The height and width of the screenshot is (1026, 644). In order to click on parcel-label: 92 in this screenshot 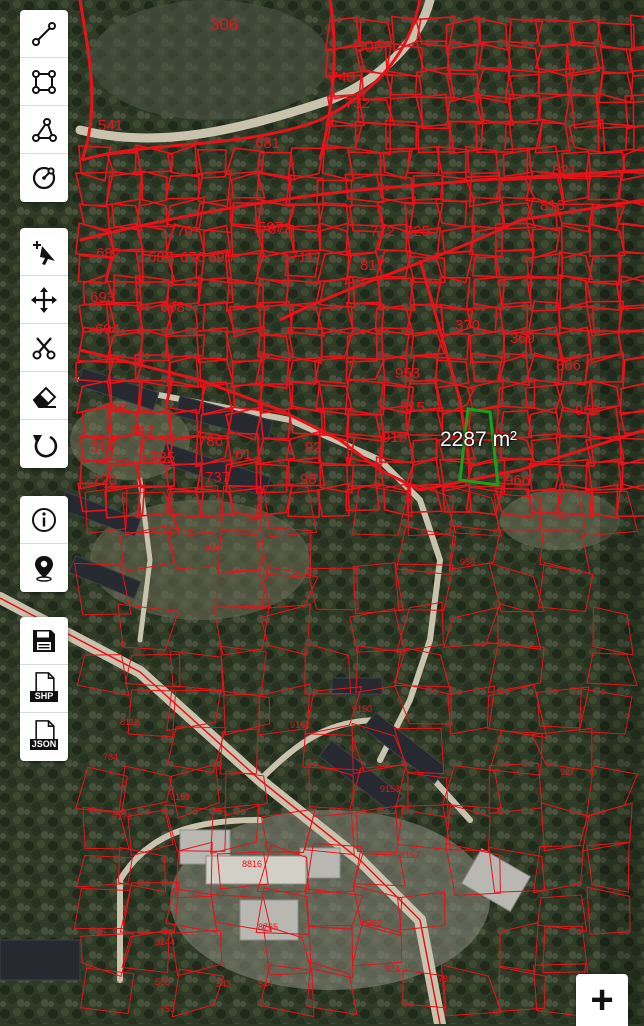, I will do `click(313, 447)`.